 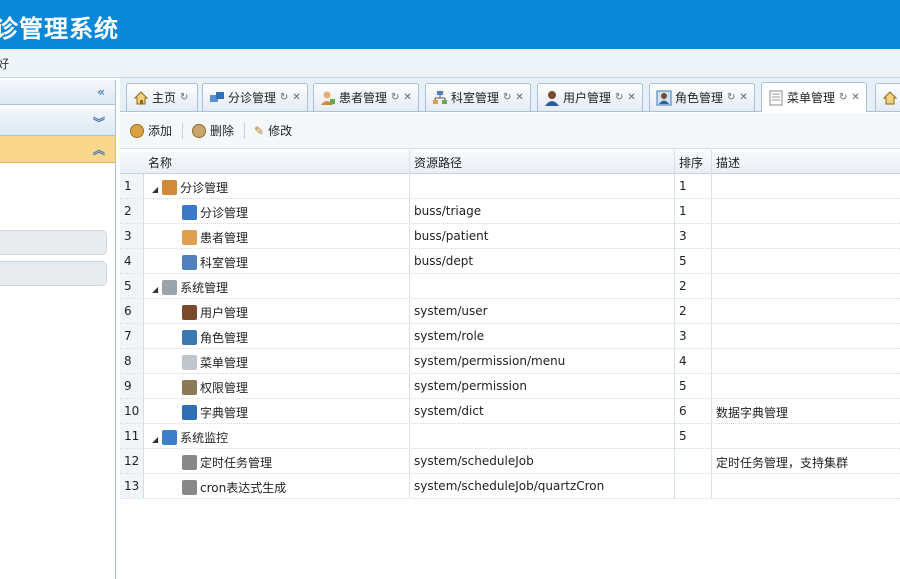 What do you see at coordinates (683, 411) in the screenshot?
I see `cell-order: 6` at bounding box center [683, 411].